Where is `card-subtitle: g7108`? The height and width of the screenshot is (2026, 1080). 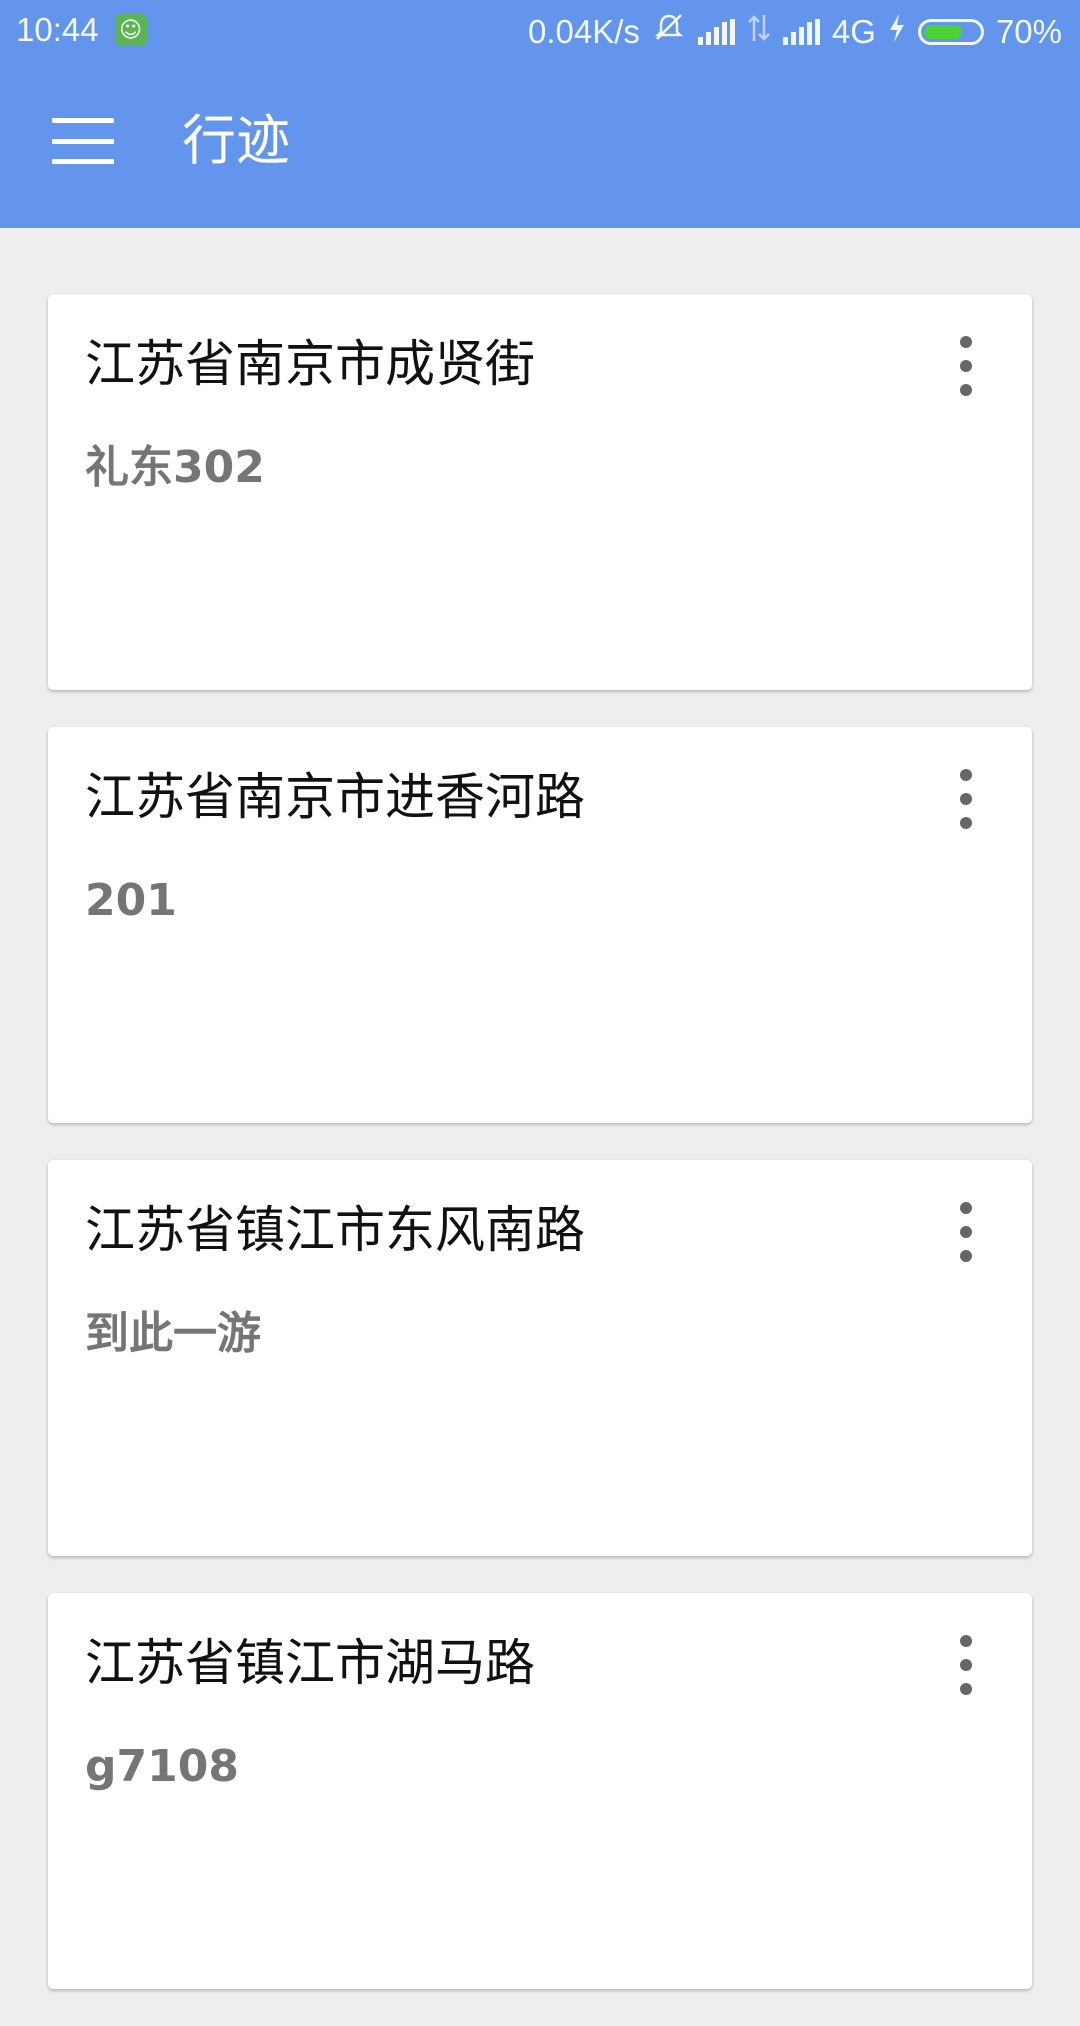
card-subtitle: g7108 is located at coordinates (162, 1766).